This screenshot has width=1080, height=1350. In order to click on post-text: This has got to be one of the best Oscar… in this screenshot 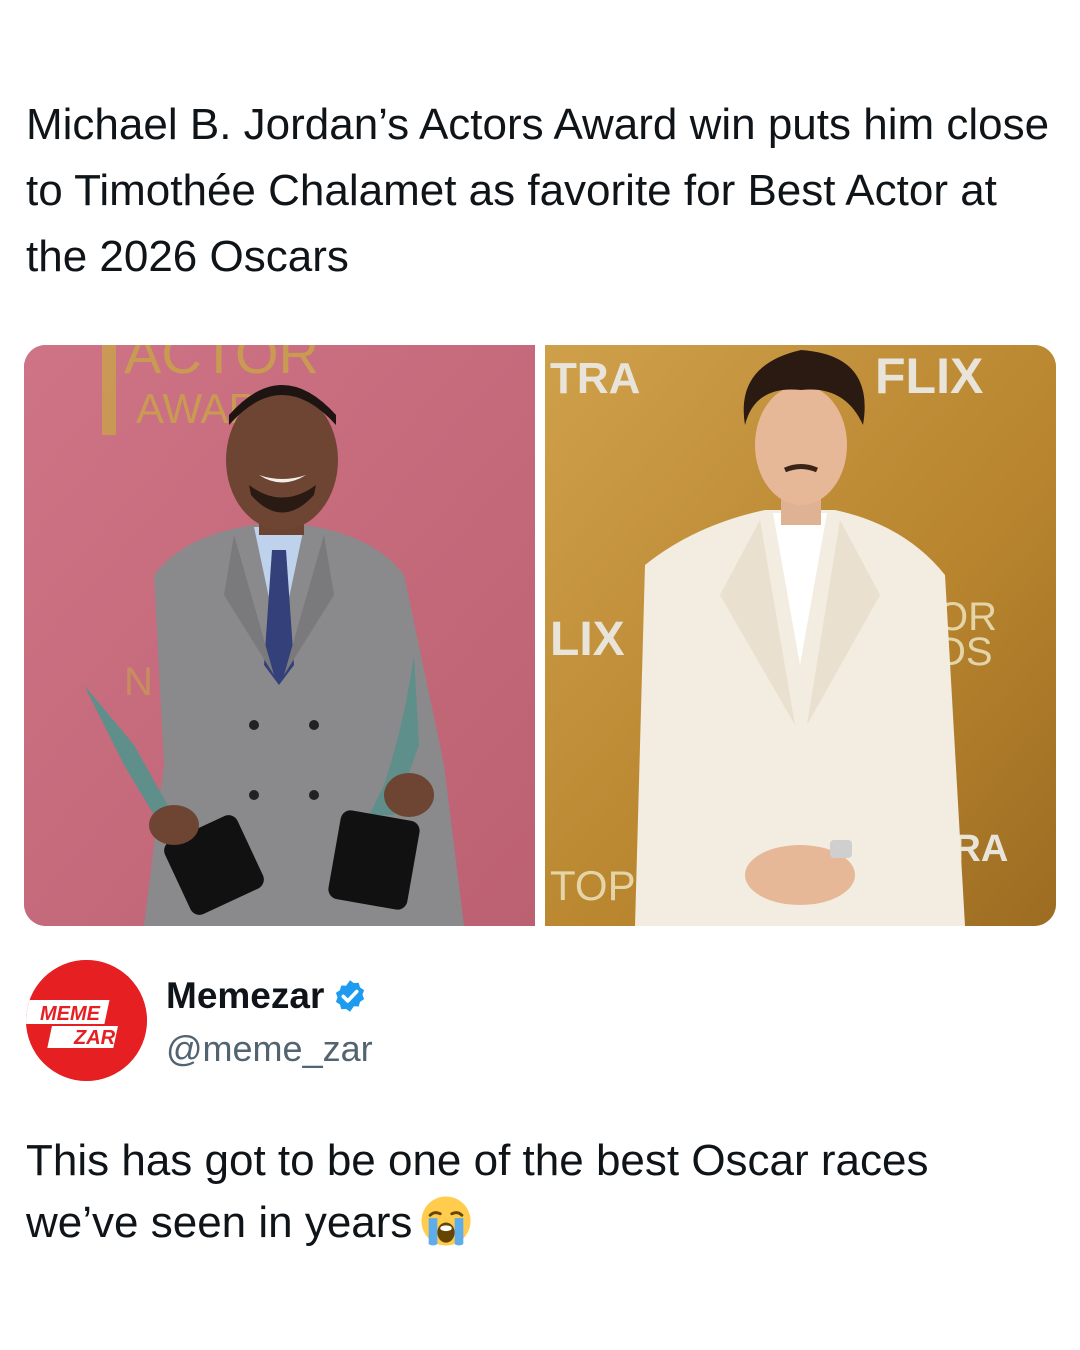, I will do `click(531, 1192)`.